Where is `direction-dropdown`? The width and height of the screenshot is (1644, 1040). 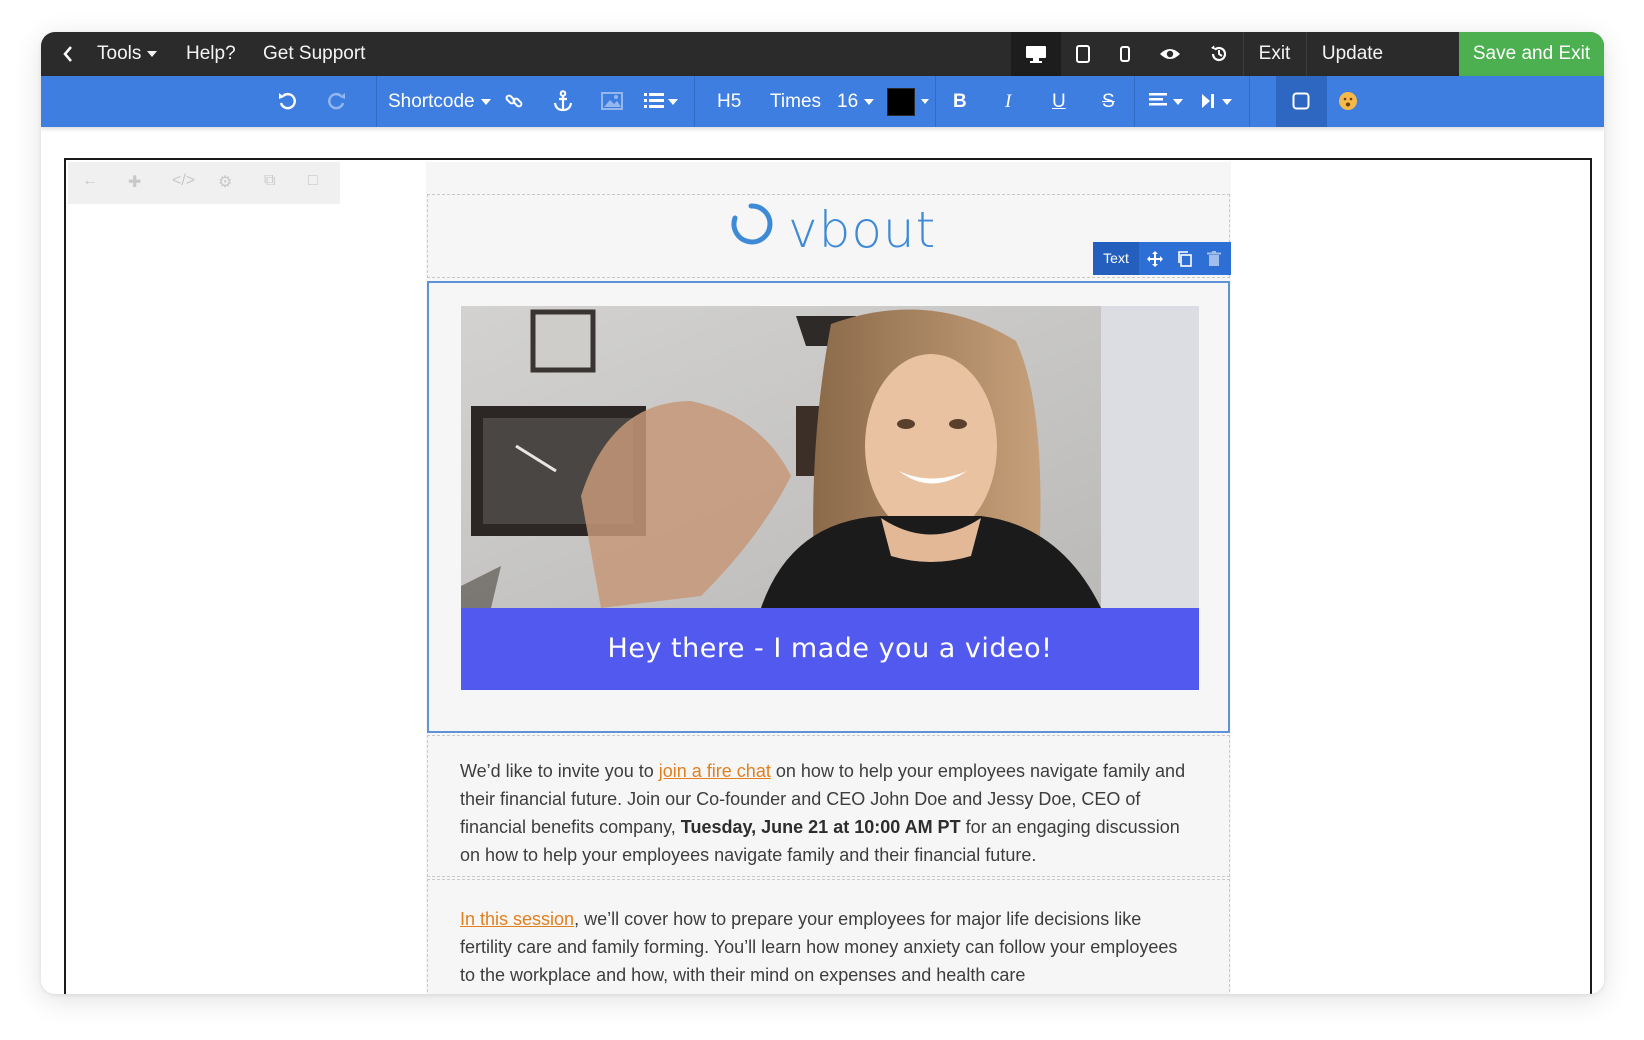
direction-dropdown is located at coordinates (1216, 101).